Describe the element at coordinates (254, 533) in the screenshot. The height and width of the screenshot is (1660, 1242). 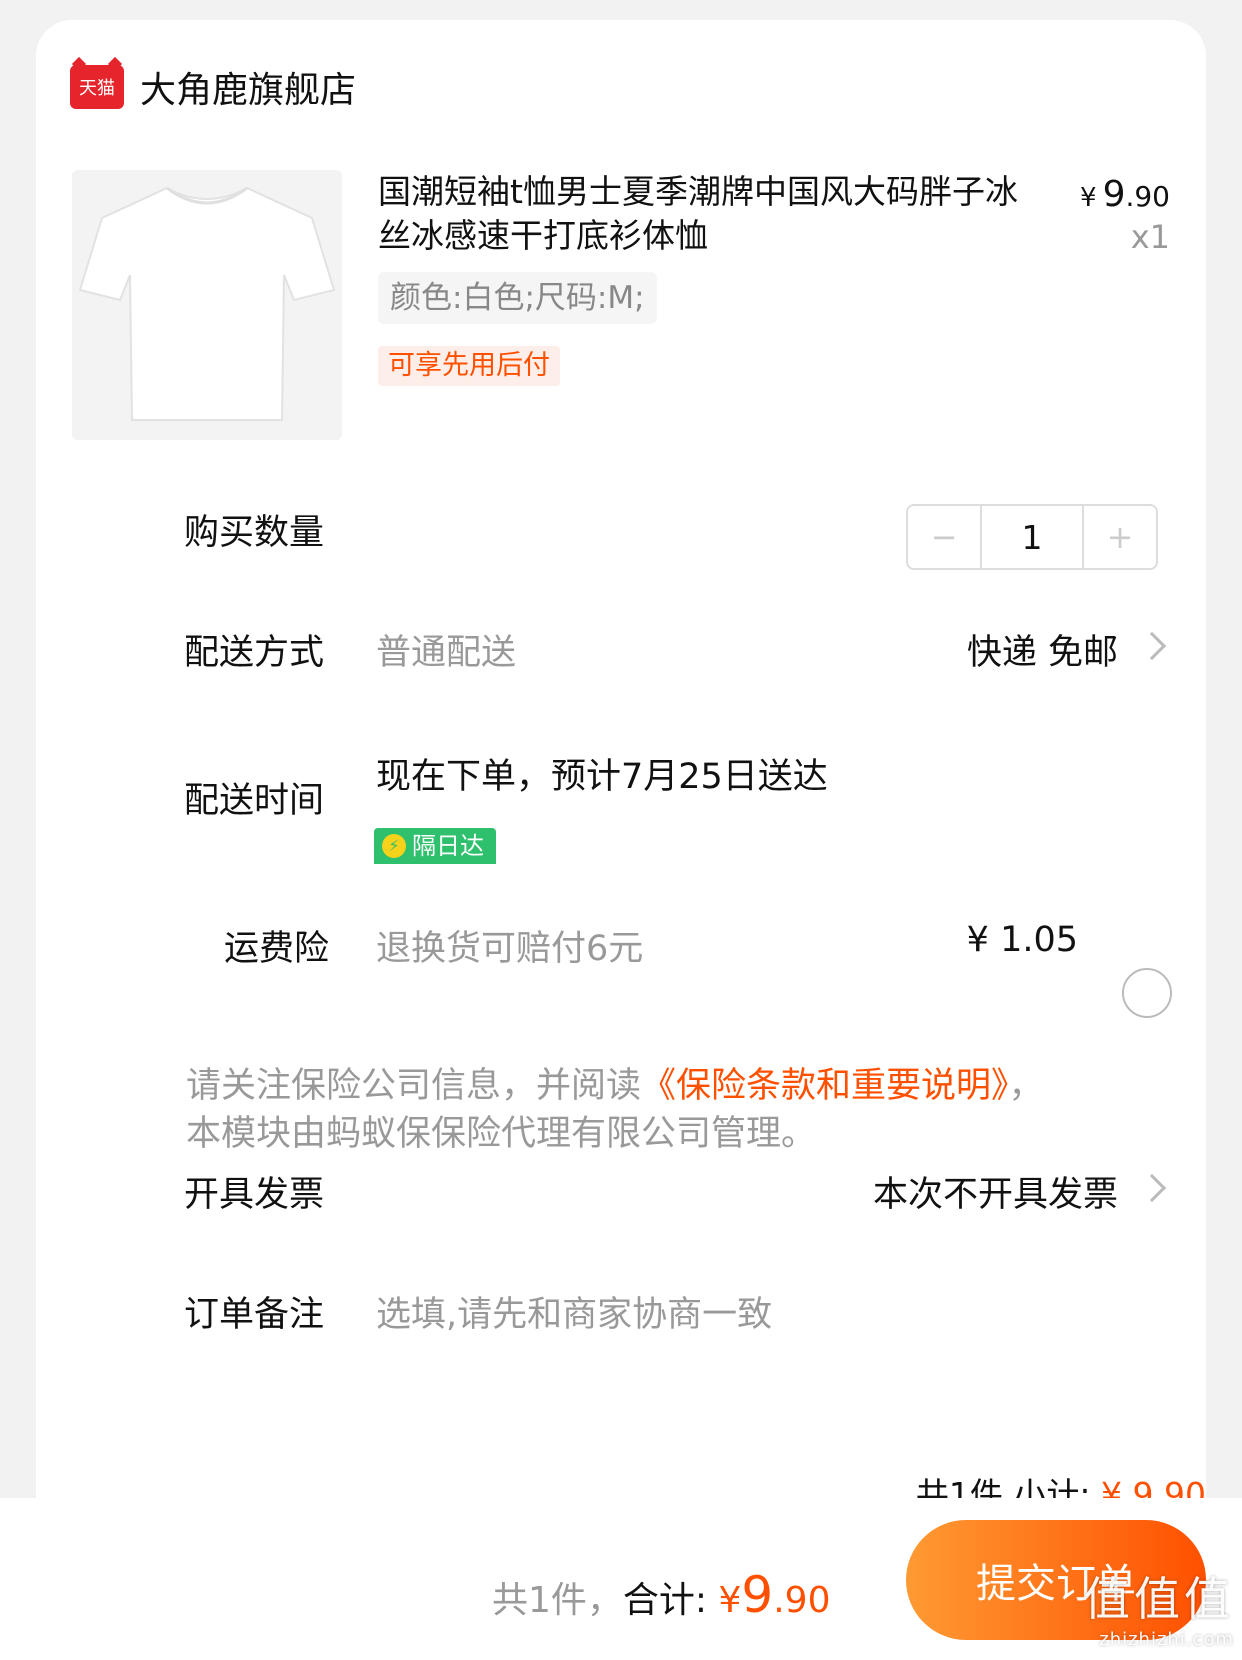
I see `quantity-label: 购买数量` at that location.